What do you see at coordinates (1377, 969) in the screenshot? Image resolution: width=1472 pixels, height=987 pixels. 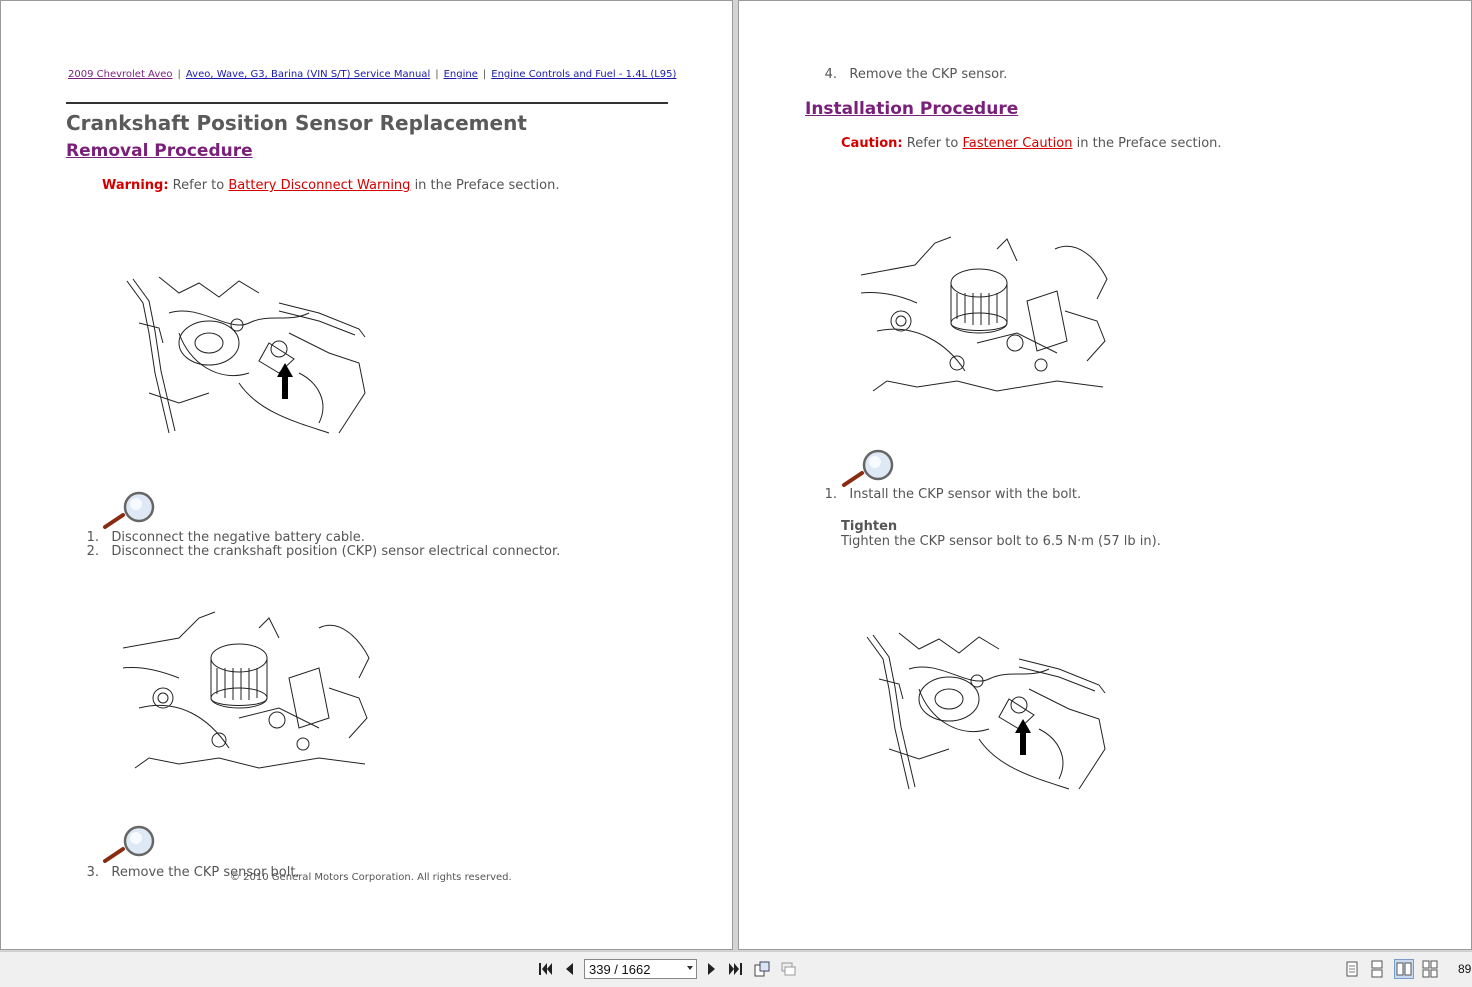 I see `continuous-icon` at bounding box center [1377, 969].